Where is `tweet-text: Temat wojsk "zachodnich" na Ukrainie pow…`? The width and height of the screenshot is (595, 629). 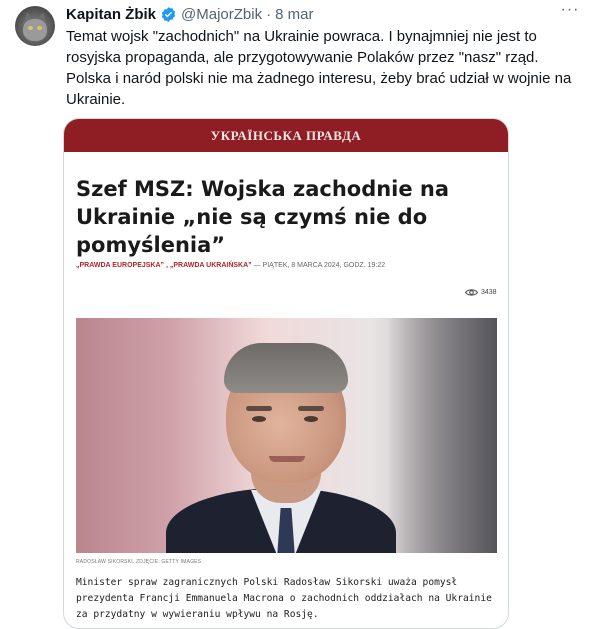
tweet-text: Temat wojsk "zachodnich" na Ukrainie pow… is located at coordinates (319, 68).